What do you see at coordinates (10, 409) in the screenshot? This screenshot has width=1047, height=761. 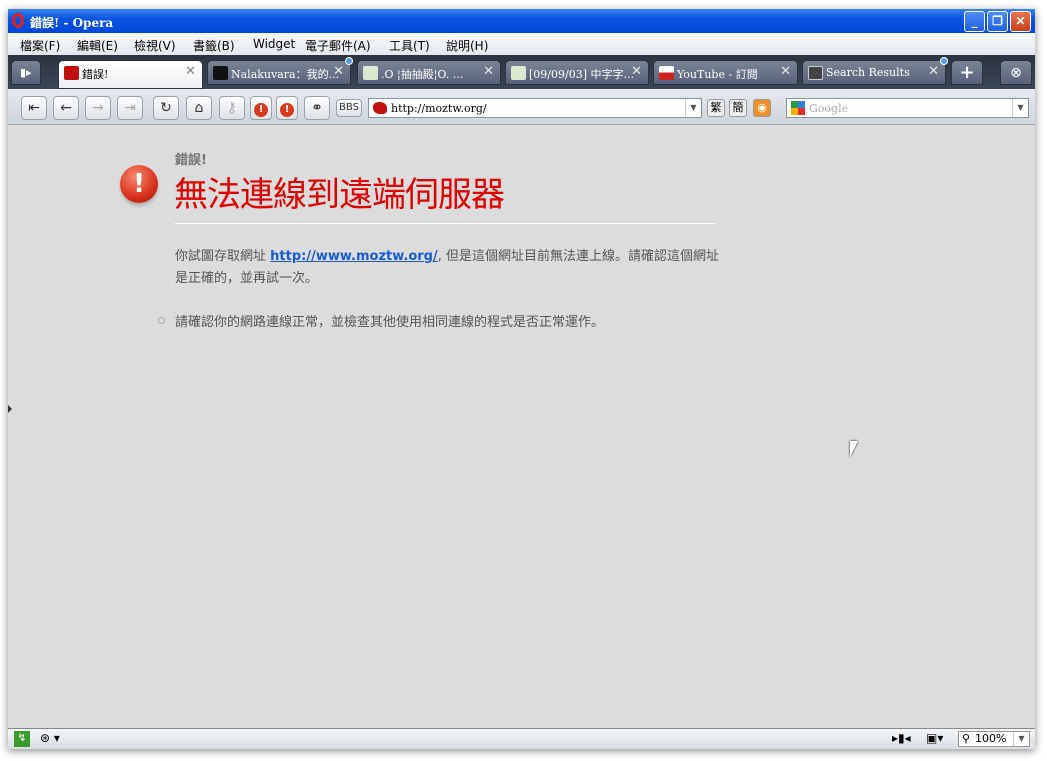 I see `panel-handle-icon` at bounding box center [10, 409].